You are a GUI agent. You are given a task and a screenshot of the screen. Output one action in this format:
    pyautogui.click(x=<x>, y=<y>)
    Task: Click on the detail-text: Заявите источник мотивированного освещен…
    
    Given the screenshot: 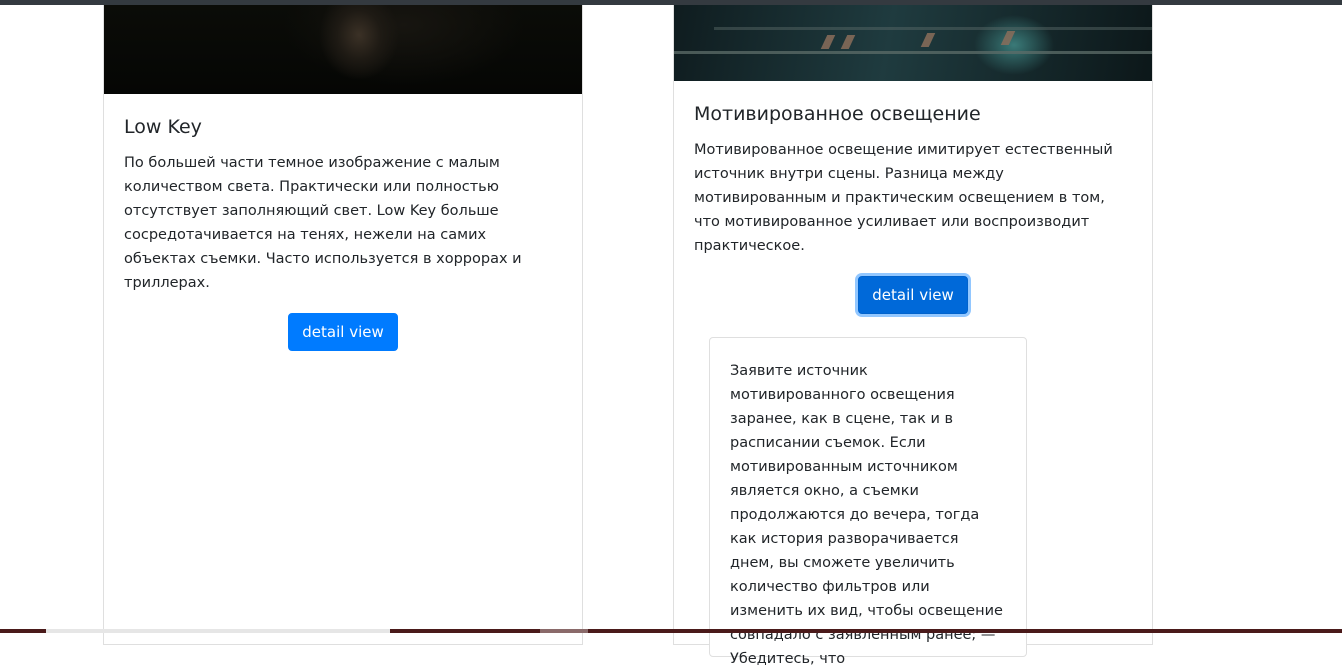 What is the action you would take?
    pyautogui.click(x=866, y=515)
    